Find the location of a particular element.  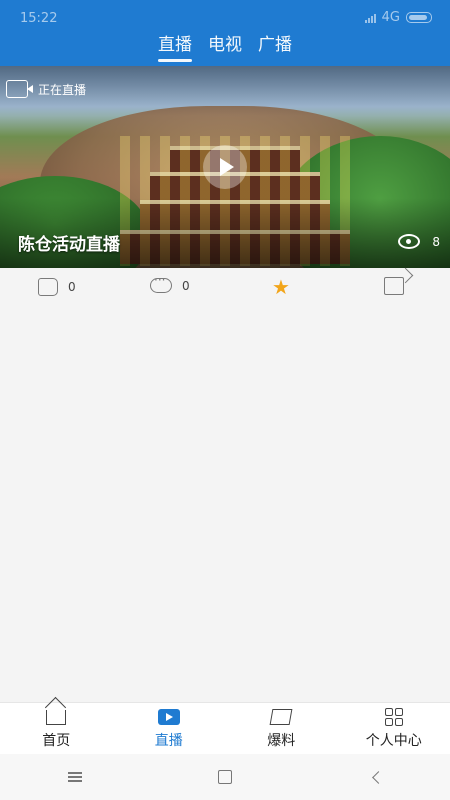

live-camera-icon is located at coordinates (19, 89).